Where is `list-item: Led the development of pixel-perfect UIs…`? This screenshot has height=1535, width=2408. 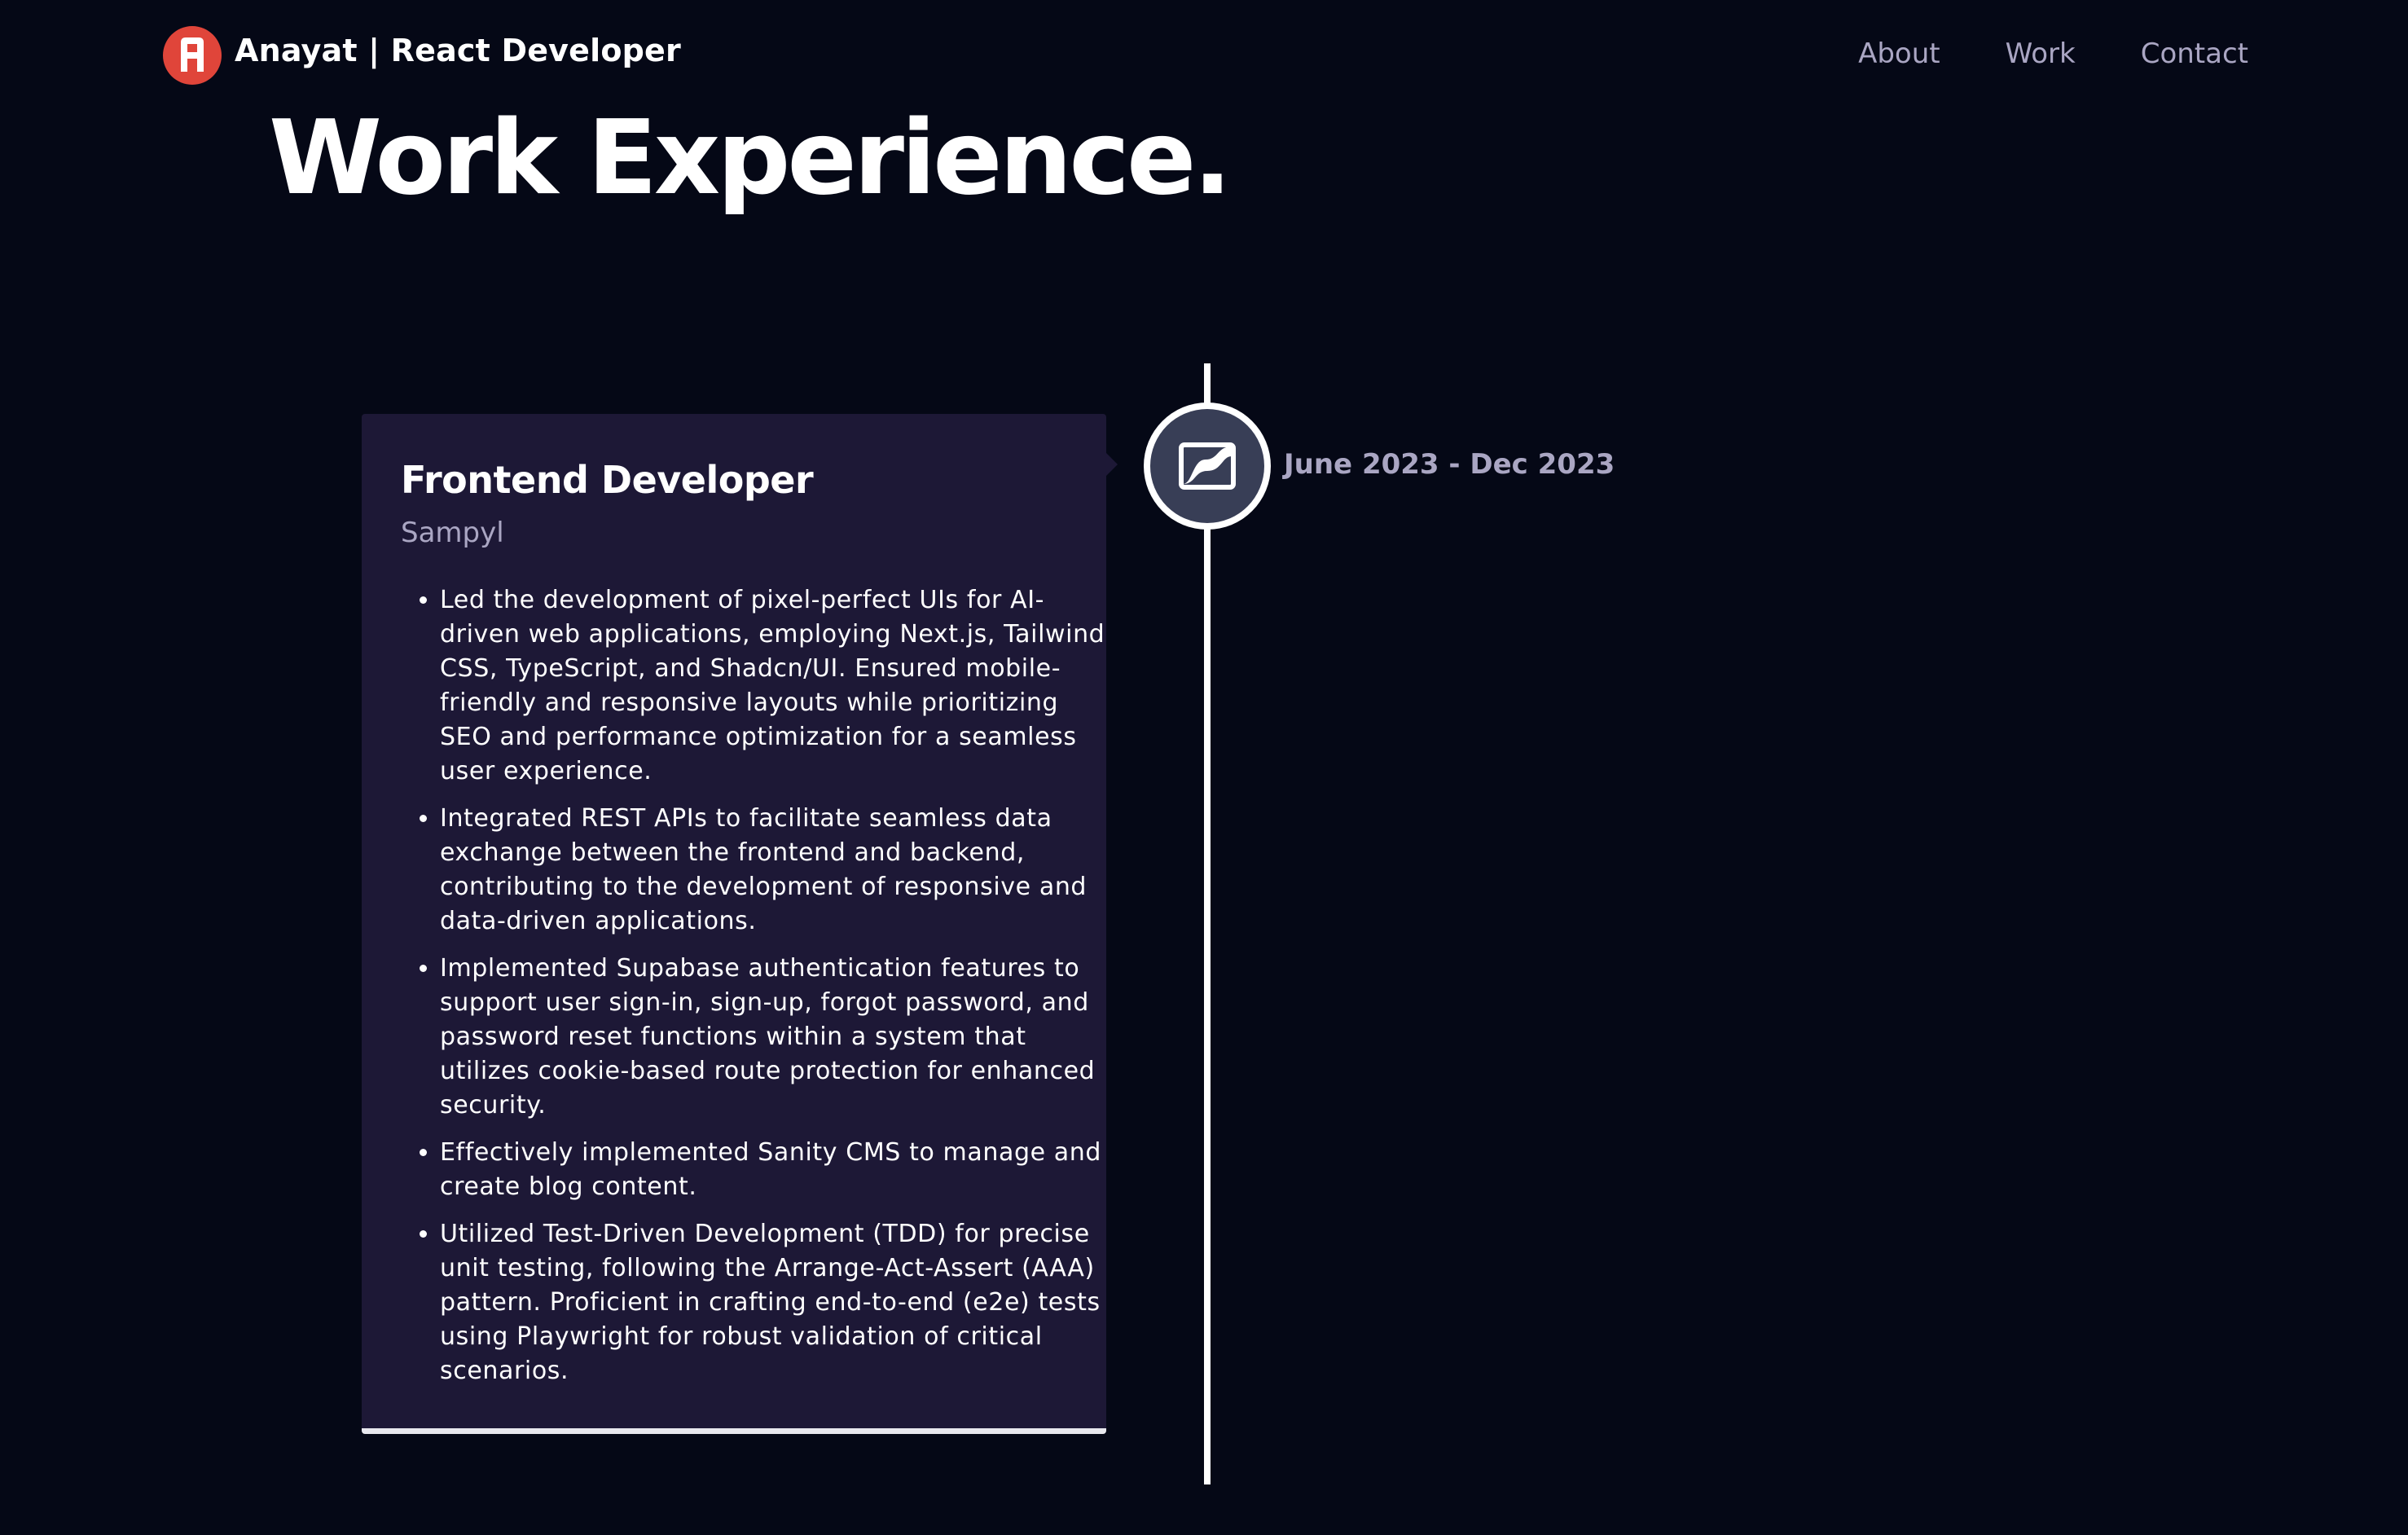 list-item: Led the development of pixel-perfect UIs… is located at coordinates (778, 686).